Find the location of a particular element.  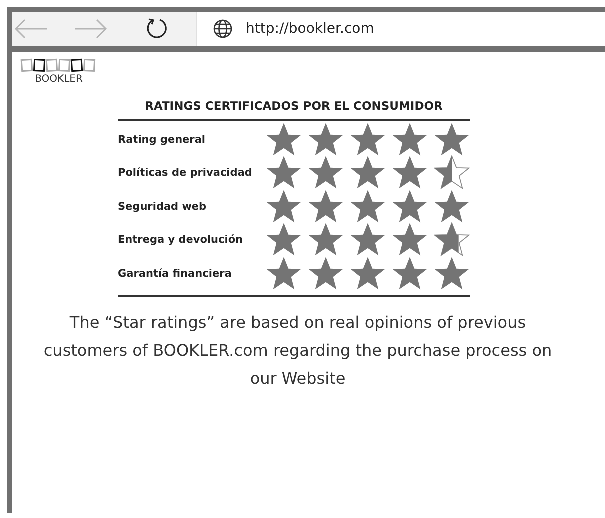

rating-label: Seguridad web is located at coordinates (162, 206).